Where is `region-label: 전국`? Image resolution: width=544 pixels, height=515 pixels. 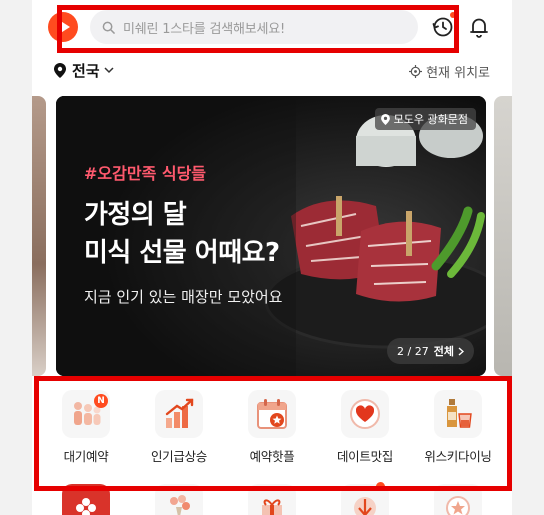
region-label: 전국 is located at coordinates (86, 71).